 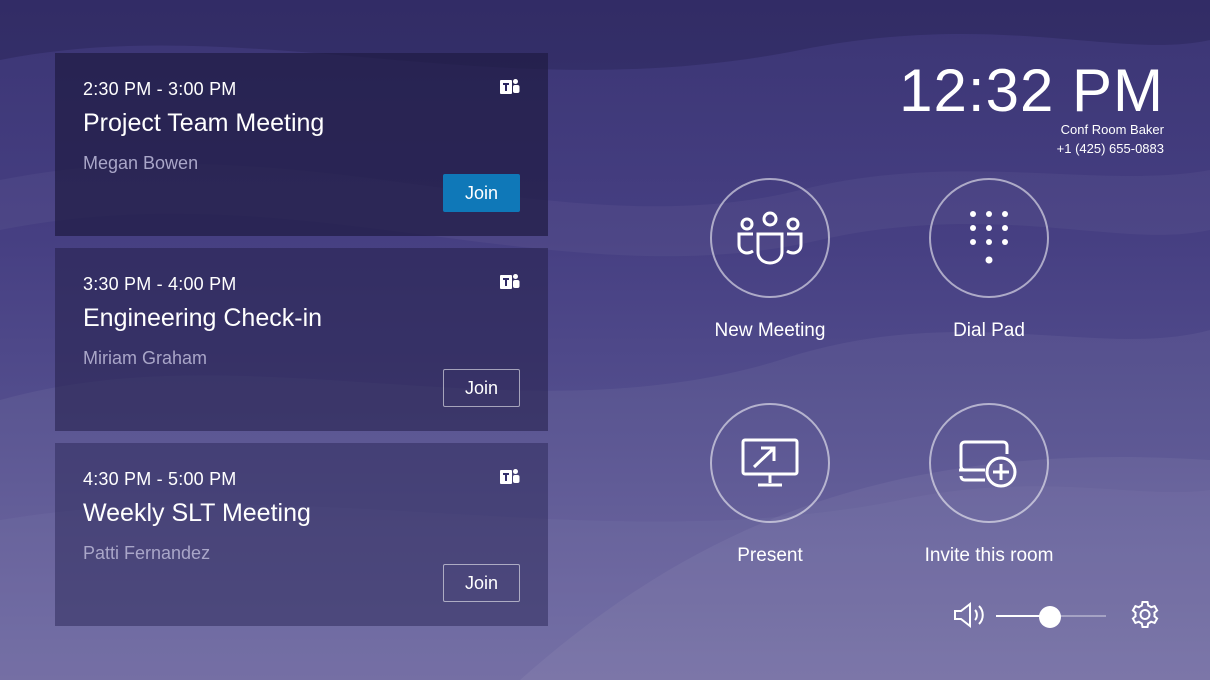 I want to click on invite-room-button, so click(x=989, y=463).